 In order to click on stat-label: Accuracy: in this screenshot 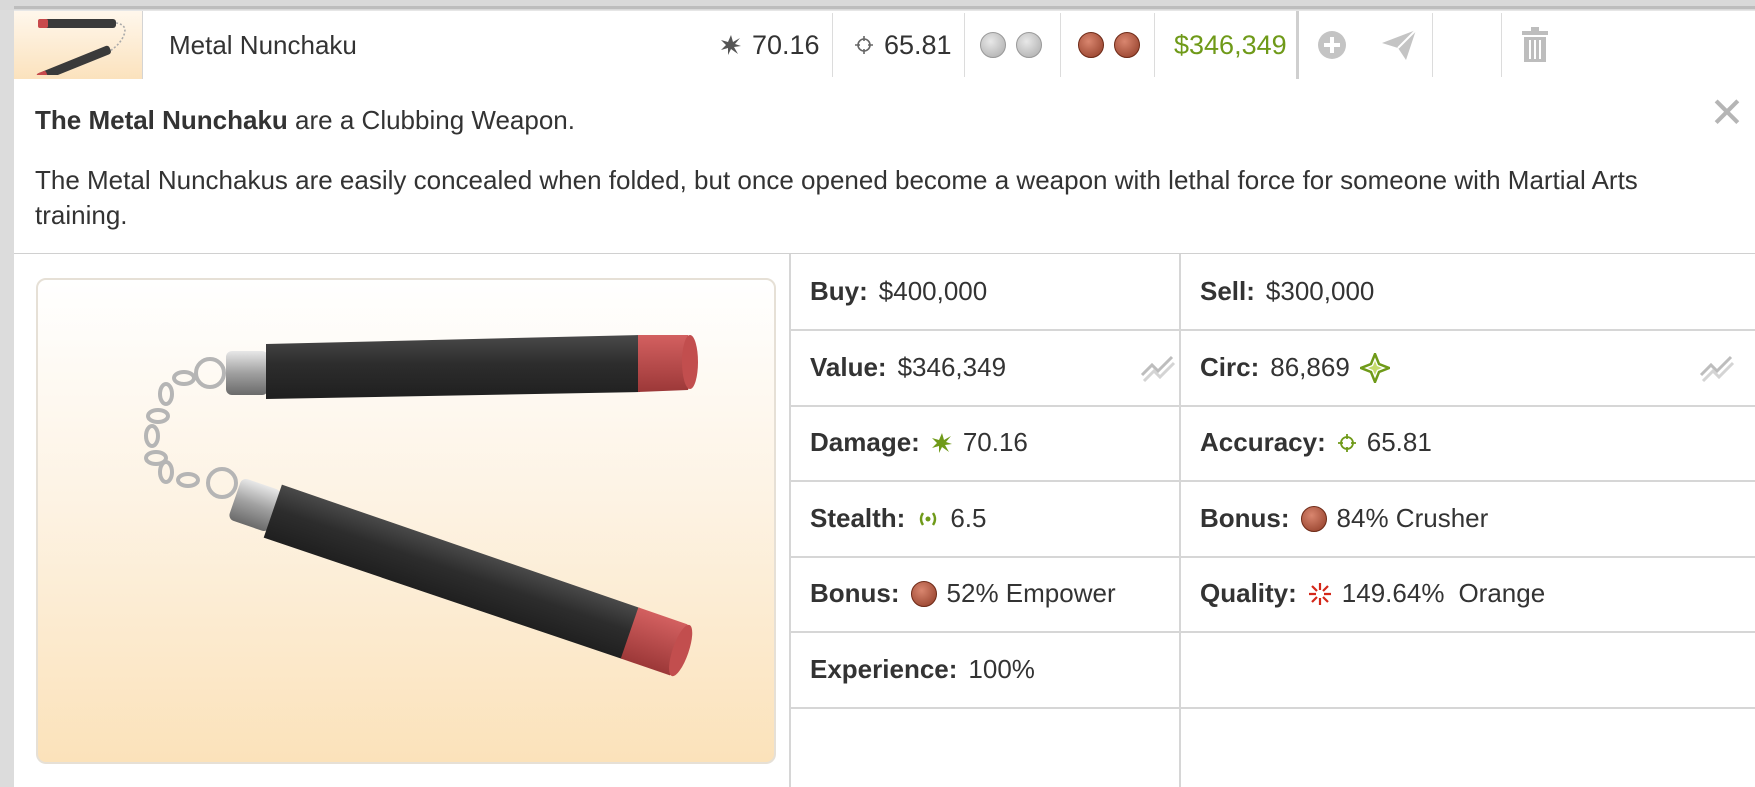, I will do `click(1263, 442)`.